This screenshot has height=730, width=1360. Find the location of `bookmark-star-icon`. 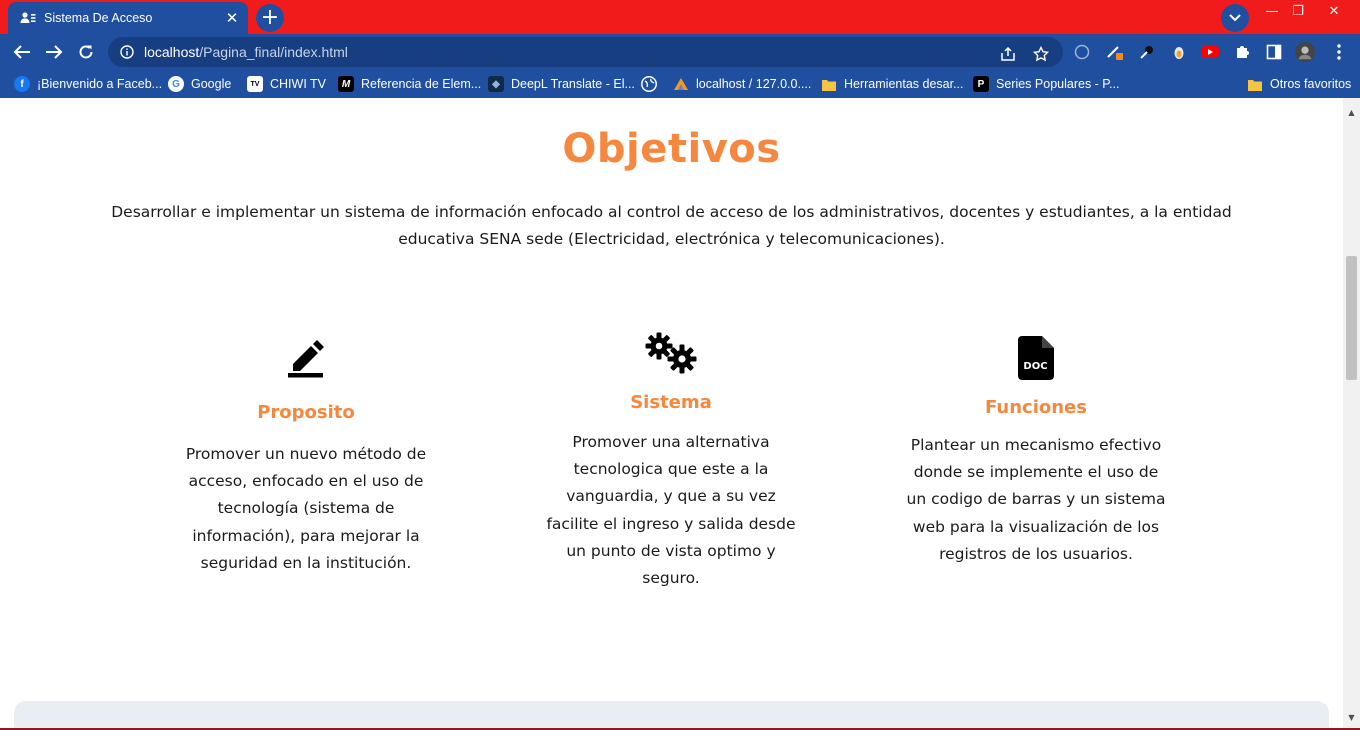

bookmark-star-icon is located at coordinates (1041, 54).